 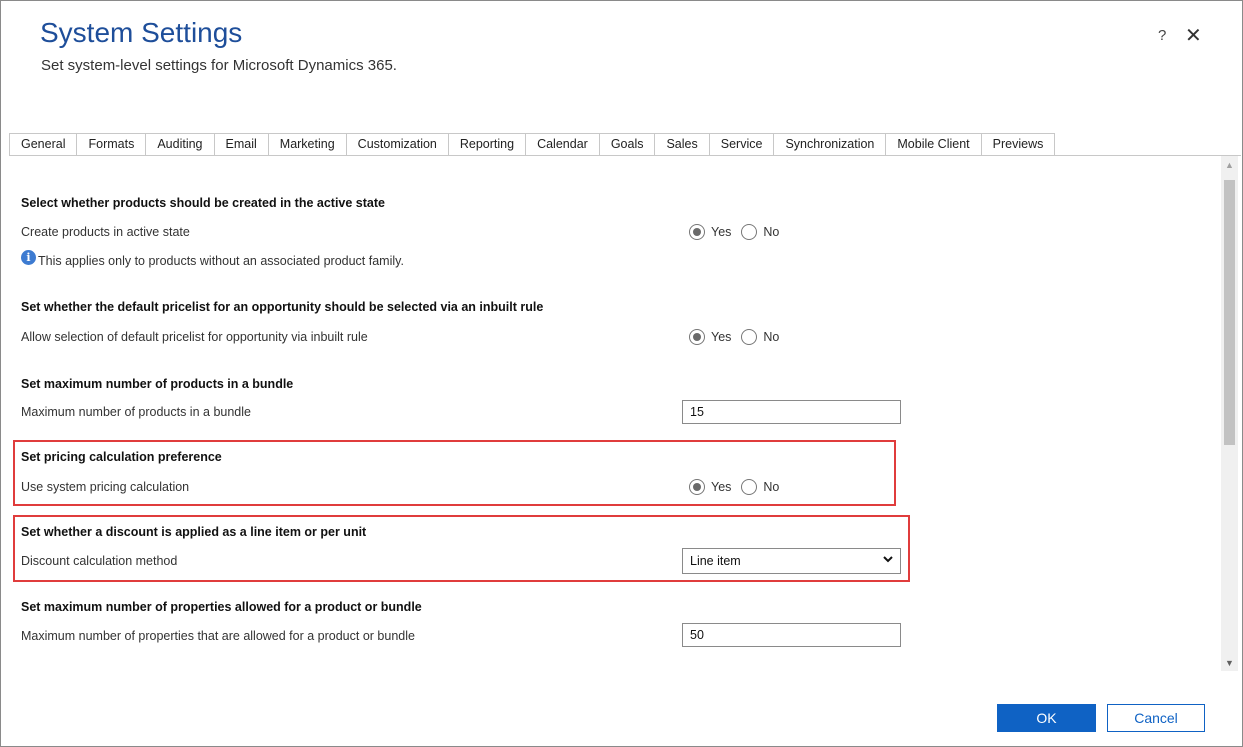 What do you see at coordinates (739, 232) in the screenshot?
I see `active-state-radio-group: Yes No` at bounding box center [739, 232].